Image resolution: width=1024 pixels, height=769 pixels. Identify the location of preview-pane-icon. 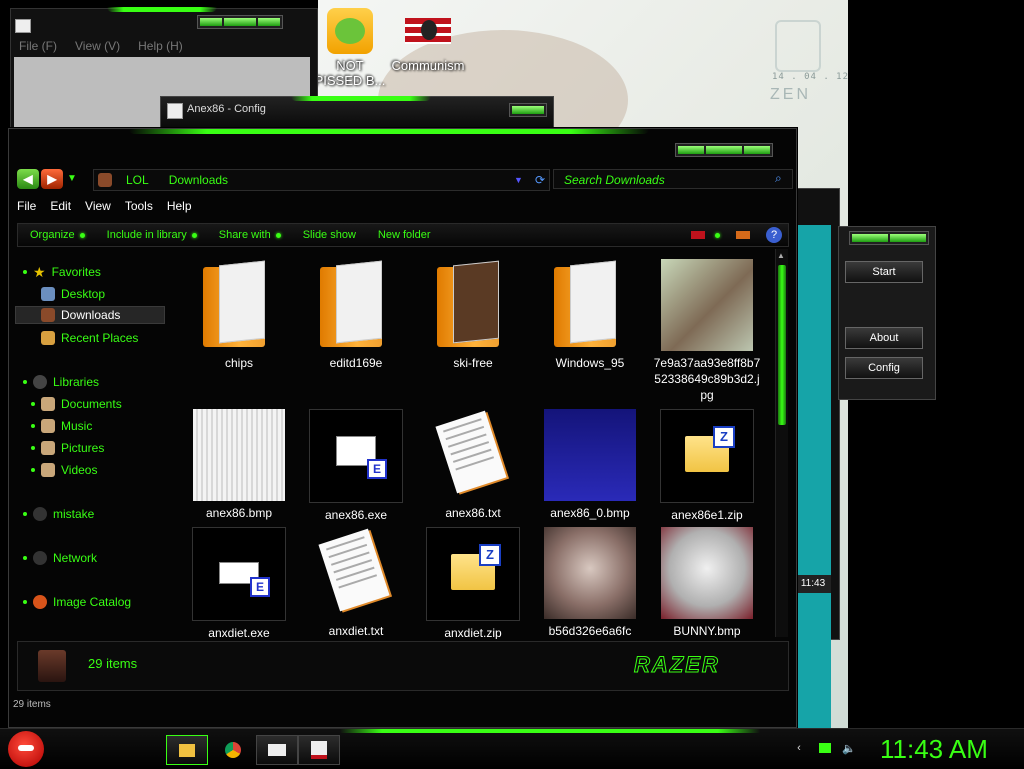
(743, 235).